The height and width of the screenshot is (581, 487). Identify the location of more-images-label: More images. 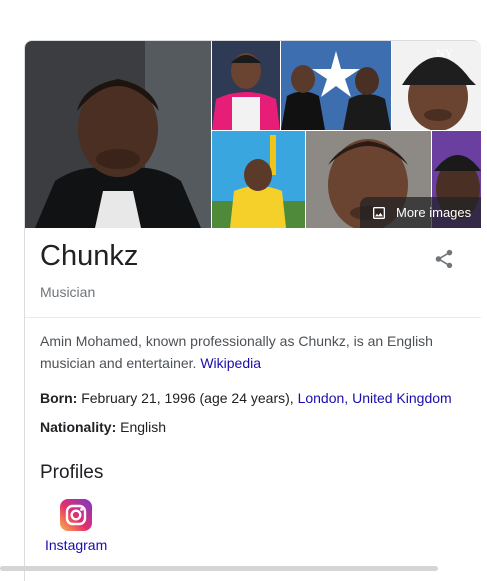
(434, 212).